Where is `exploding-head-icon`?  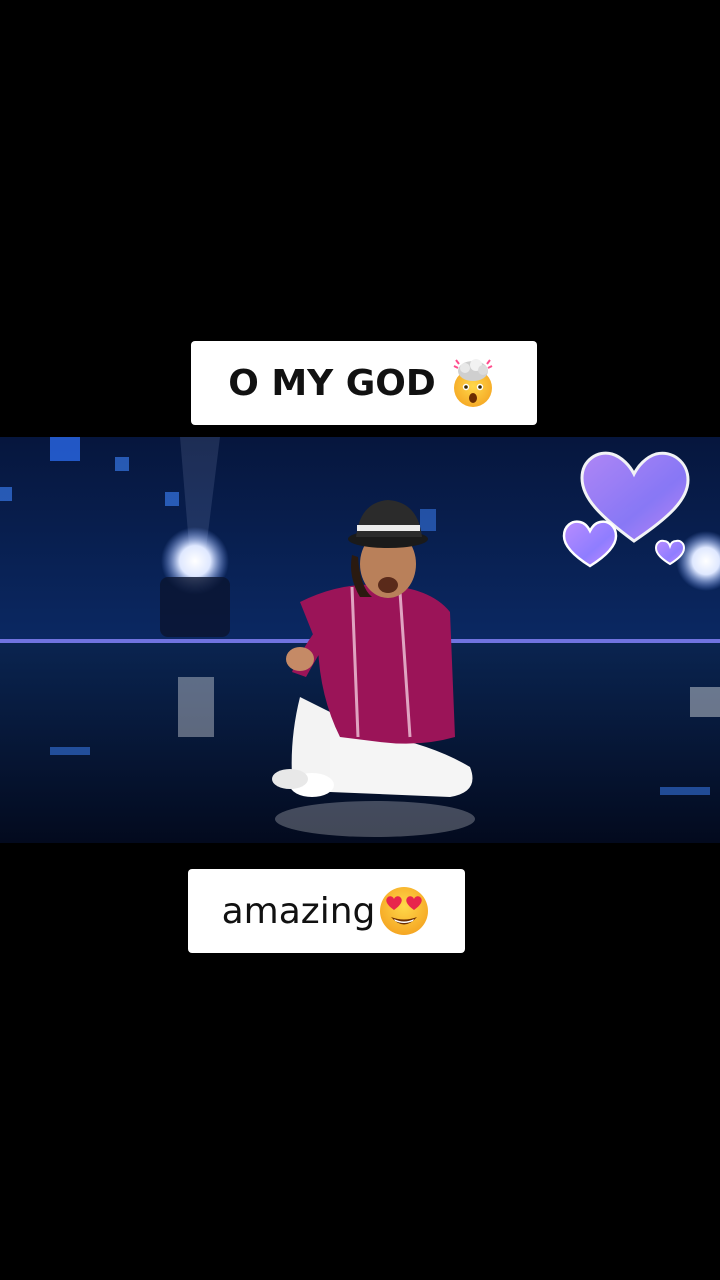
exploding-head-icon is located at coordinates (473, 383).